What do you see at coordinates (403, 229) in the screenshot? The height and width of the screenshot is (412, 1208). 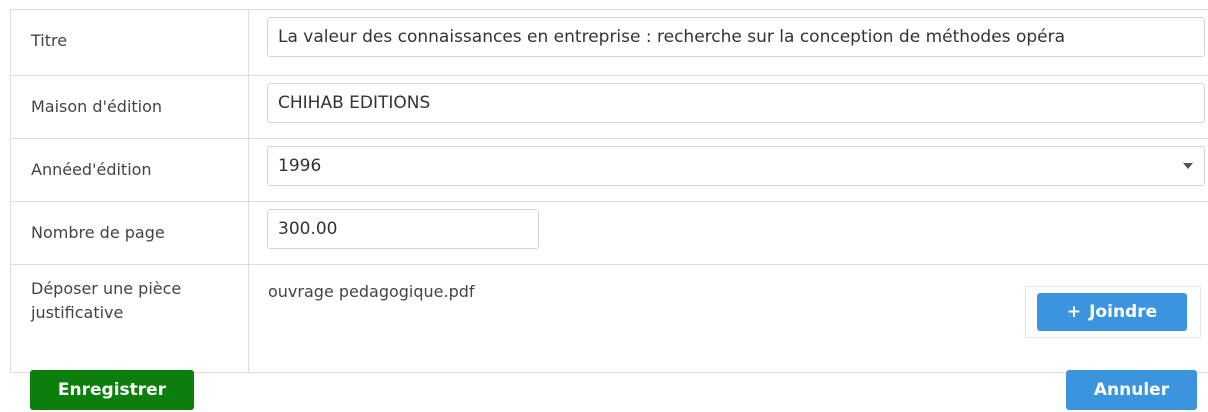 I see `pages-input: 300.00` at bounding box center [403, 229].